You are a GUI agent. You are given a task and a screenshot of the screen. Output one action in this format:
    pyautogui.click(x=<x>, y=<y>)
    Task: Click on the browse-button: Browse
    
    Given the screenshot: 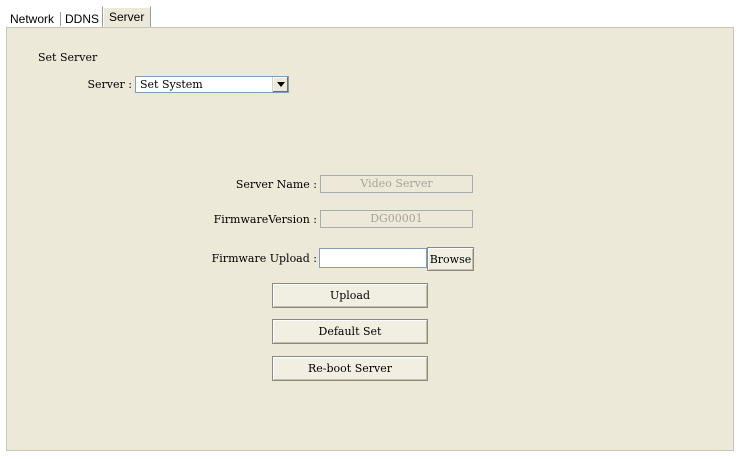 What is the action you would take?
    pyautogui.click(x=450, y=259)
    